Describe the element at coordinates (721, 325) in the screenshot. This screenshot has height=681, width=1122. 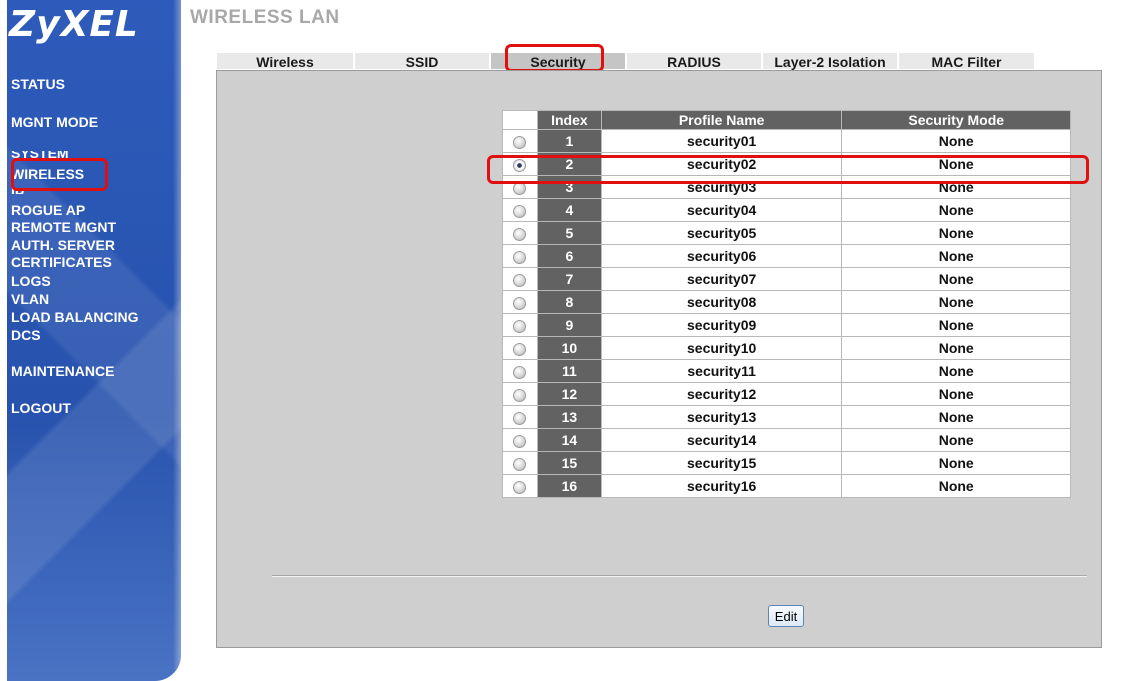
I see `row-profile-name: security09` at that location.